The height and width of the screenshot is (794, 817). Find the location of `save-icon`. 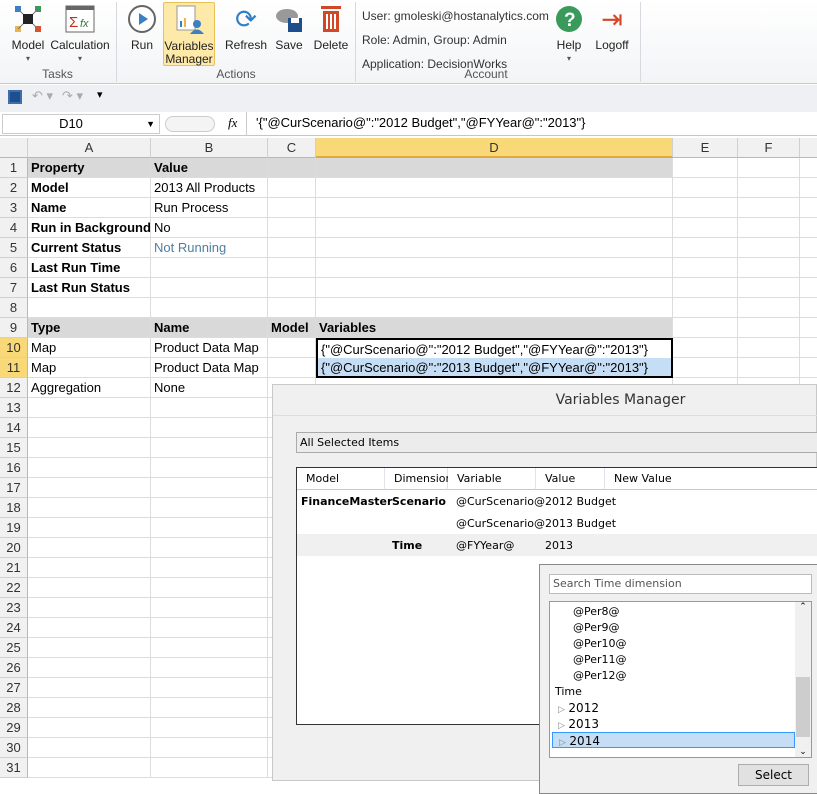

save-icon is located at coordinates (15, 97).